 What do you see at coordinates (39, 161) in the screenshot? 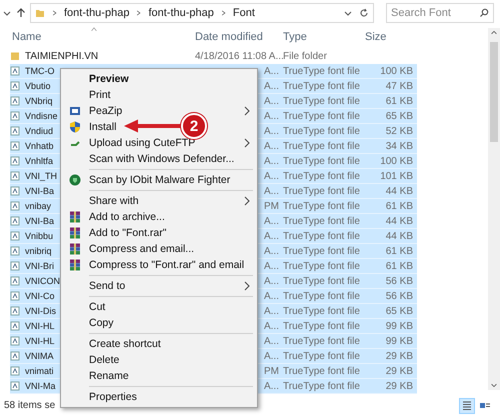
I see `file-name: Vnhltfa` at bounding box center [39, 161].